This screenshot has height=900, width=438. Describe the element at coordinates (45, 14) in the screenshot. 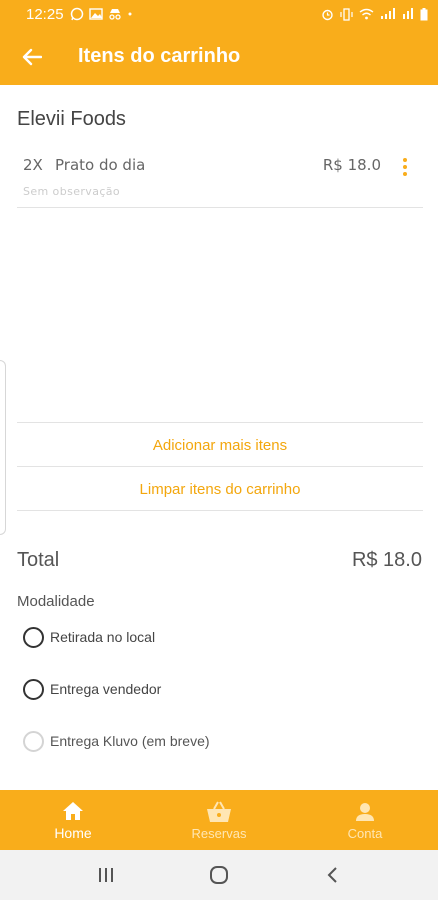

I see `status-time: 12:25` at that location.